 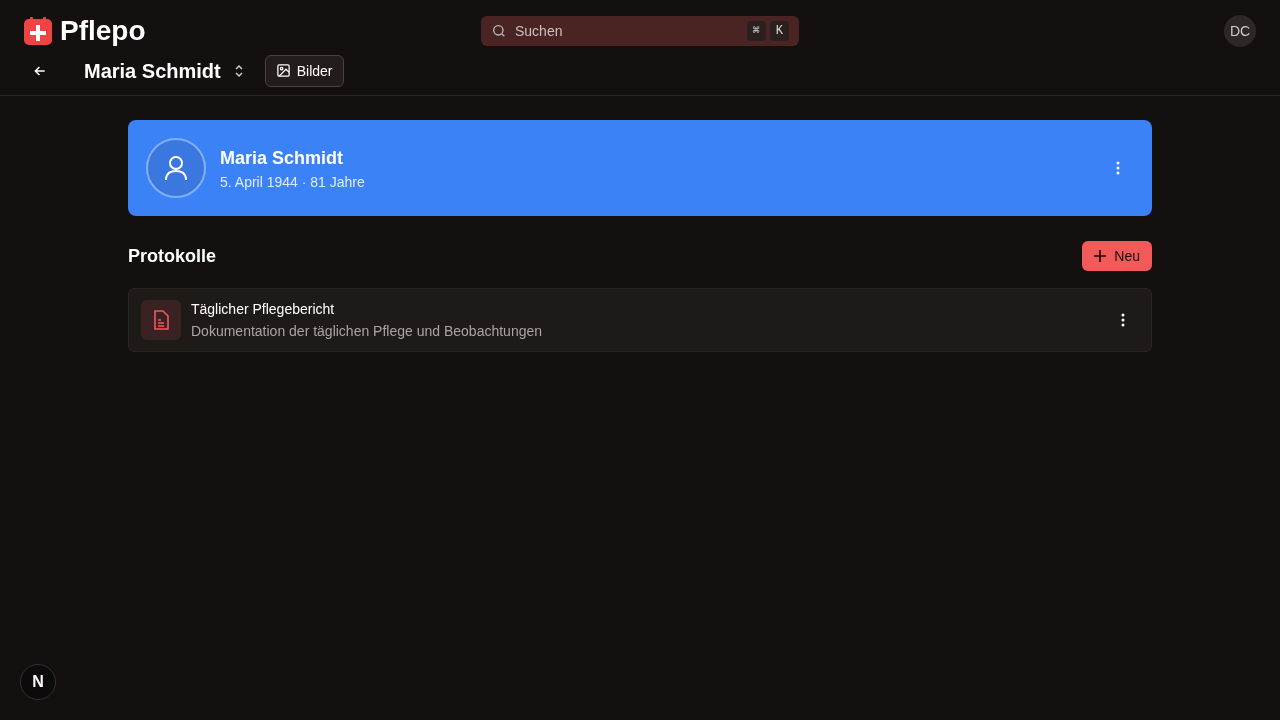 I want to click on protocol-title: Täglicher Pflegebericht, so click(x=263, y=309).